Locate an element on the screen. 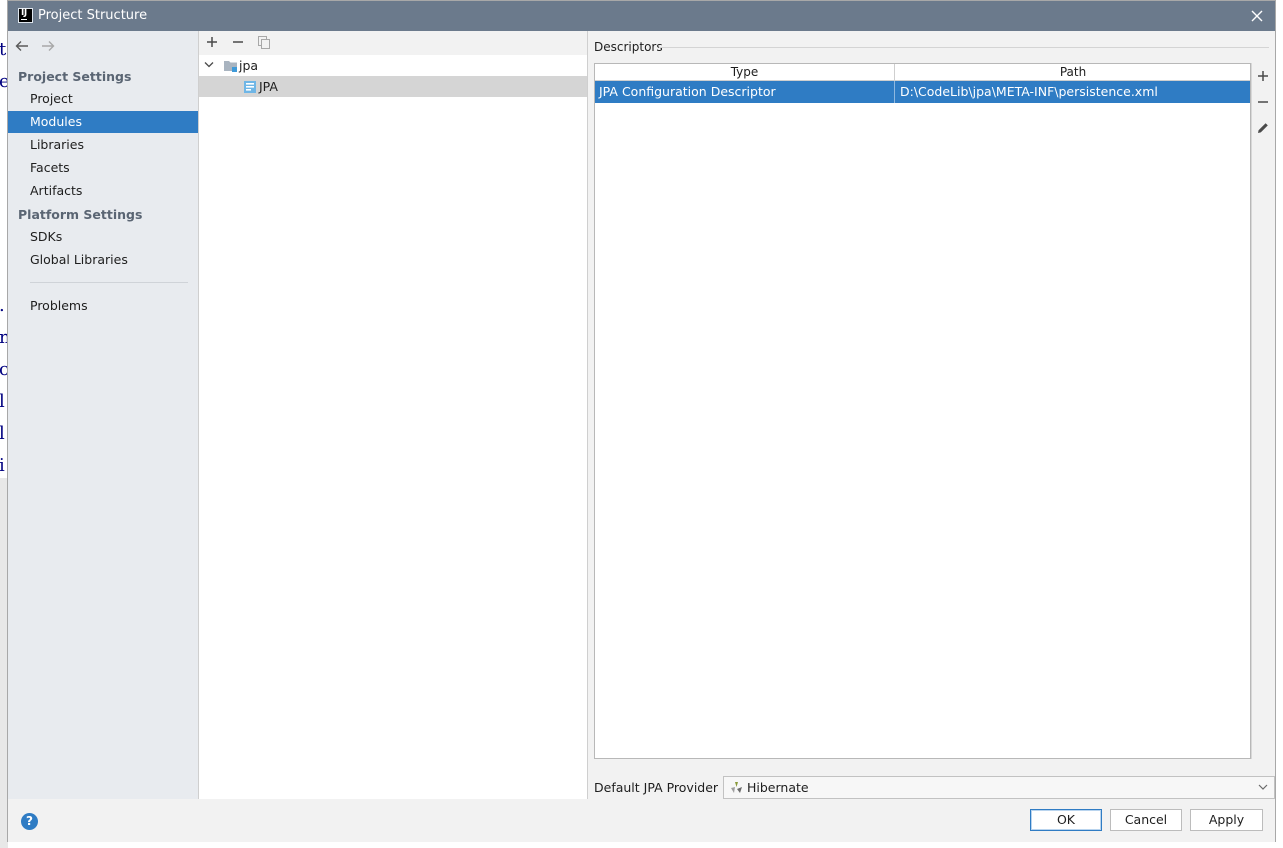 This screenshot has width=1283, height=848. default-provider-label: Default JPA Provider is located at coordinates (656, 787).